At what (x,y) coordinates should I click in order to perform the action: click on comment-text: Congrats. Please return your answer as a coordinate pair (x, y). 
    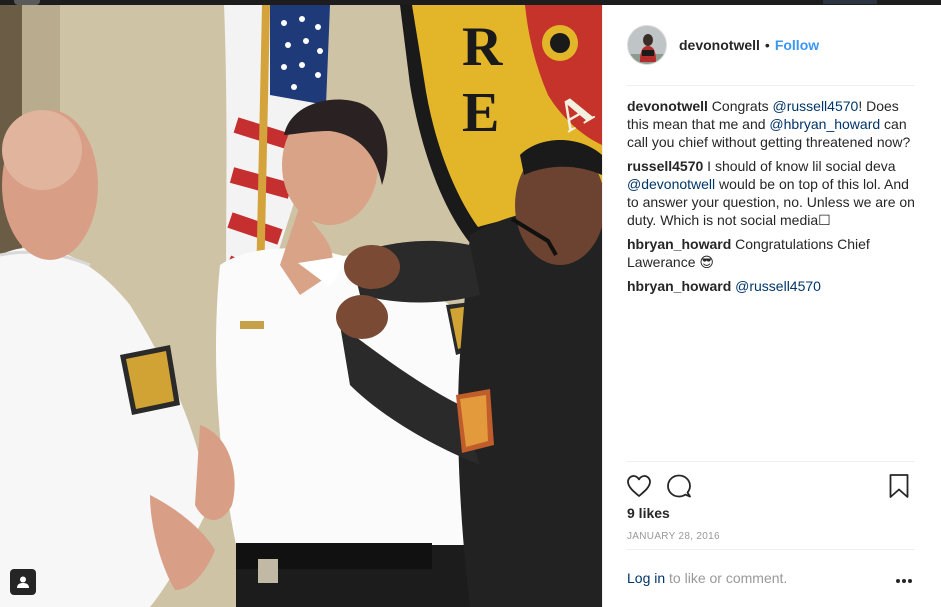
    Looking at the image, I should click on (740, 106).